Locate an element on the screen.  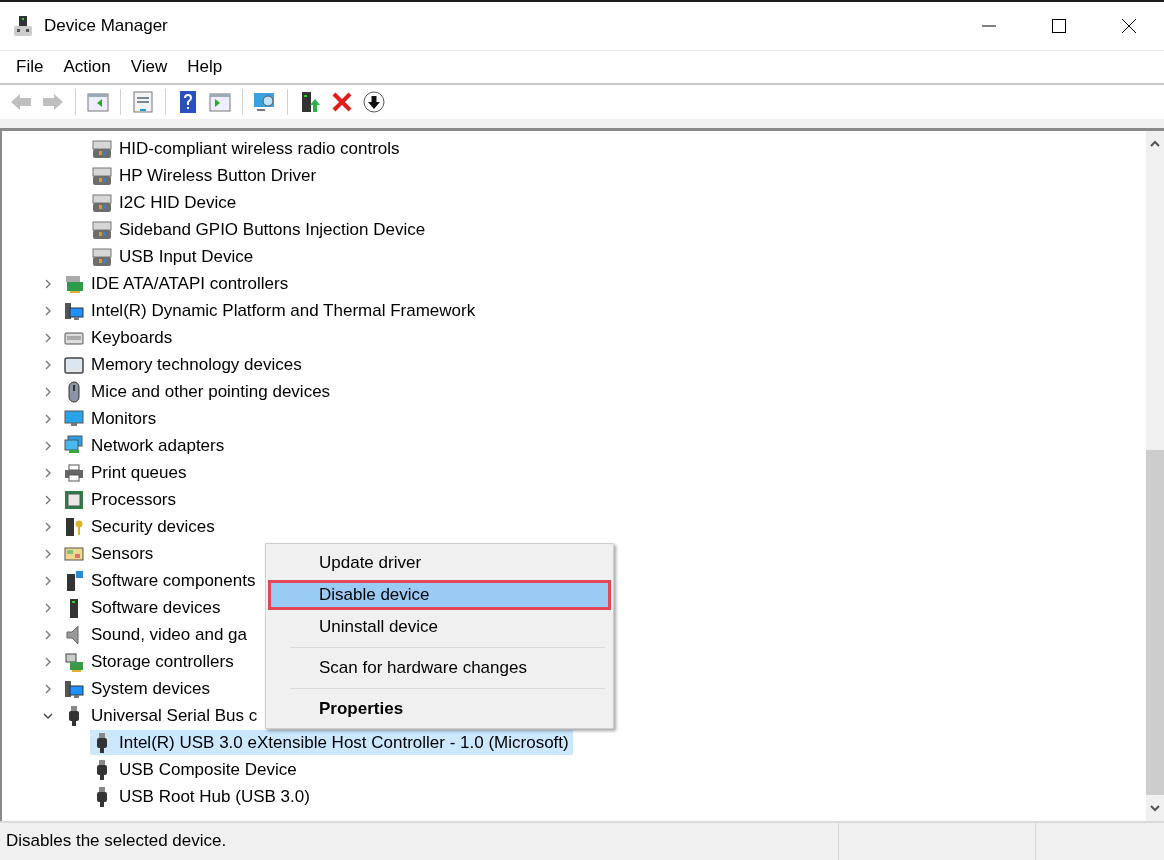
scroll-thumb is located at coordinates (1155, 622).